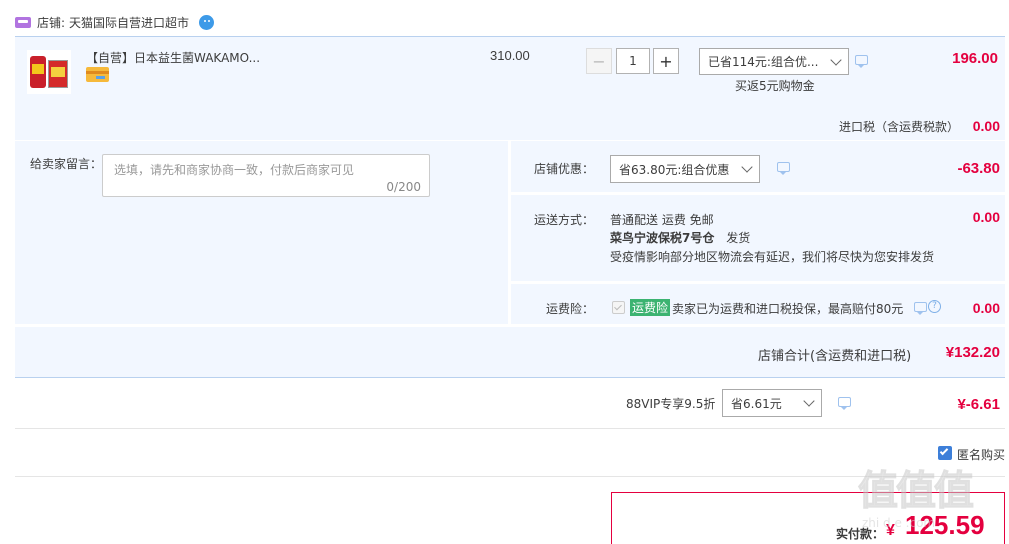 This screenshot has width=1009, height=544. Describe the element at coordinates (899, 523) in the screenshot. I see `watermark-sub: zhi d e .com` at that location.